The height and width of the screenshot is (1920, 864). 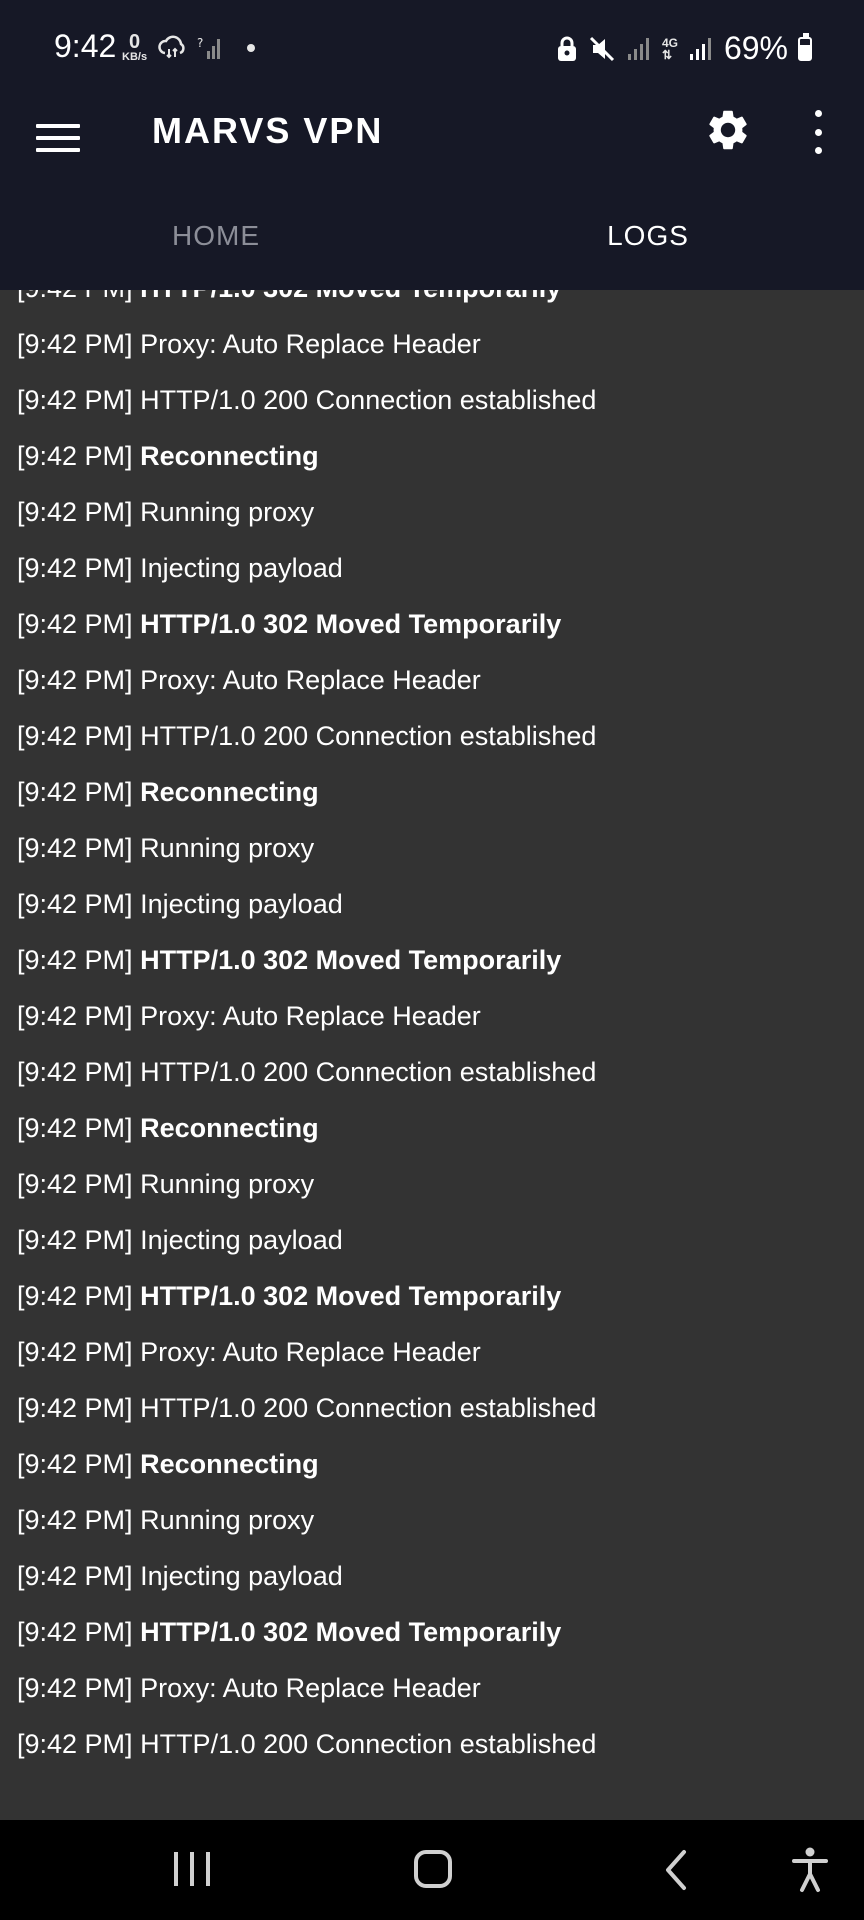 What do you see at coordinates (432, 178) in the screenshot?
I see `app-bar: MARVS VPN HOME LOGS` at bounding box center [432, 178].